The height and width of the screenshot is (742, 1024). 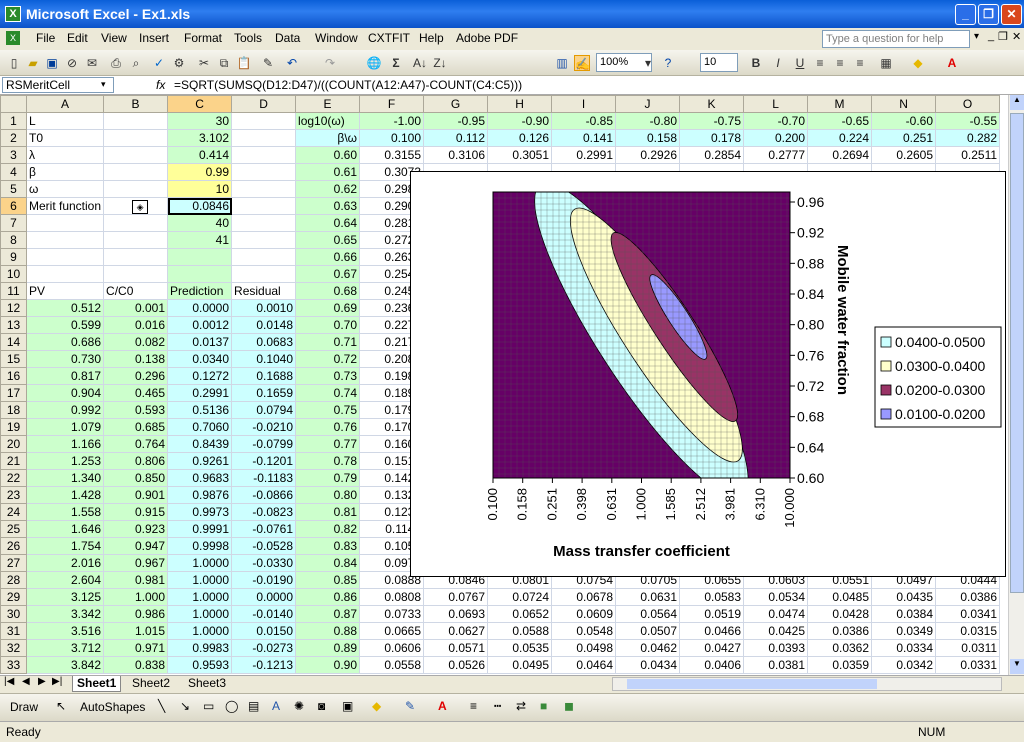 What do you see at coordinates (200, 376) in the screenshot?
I see `cell: 0.1272` at bounding box center [200, 376].